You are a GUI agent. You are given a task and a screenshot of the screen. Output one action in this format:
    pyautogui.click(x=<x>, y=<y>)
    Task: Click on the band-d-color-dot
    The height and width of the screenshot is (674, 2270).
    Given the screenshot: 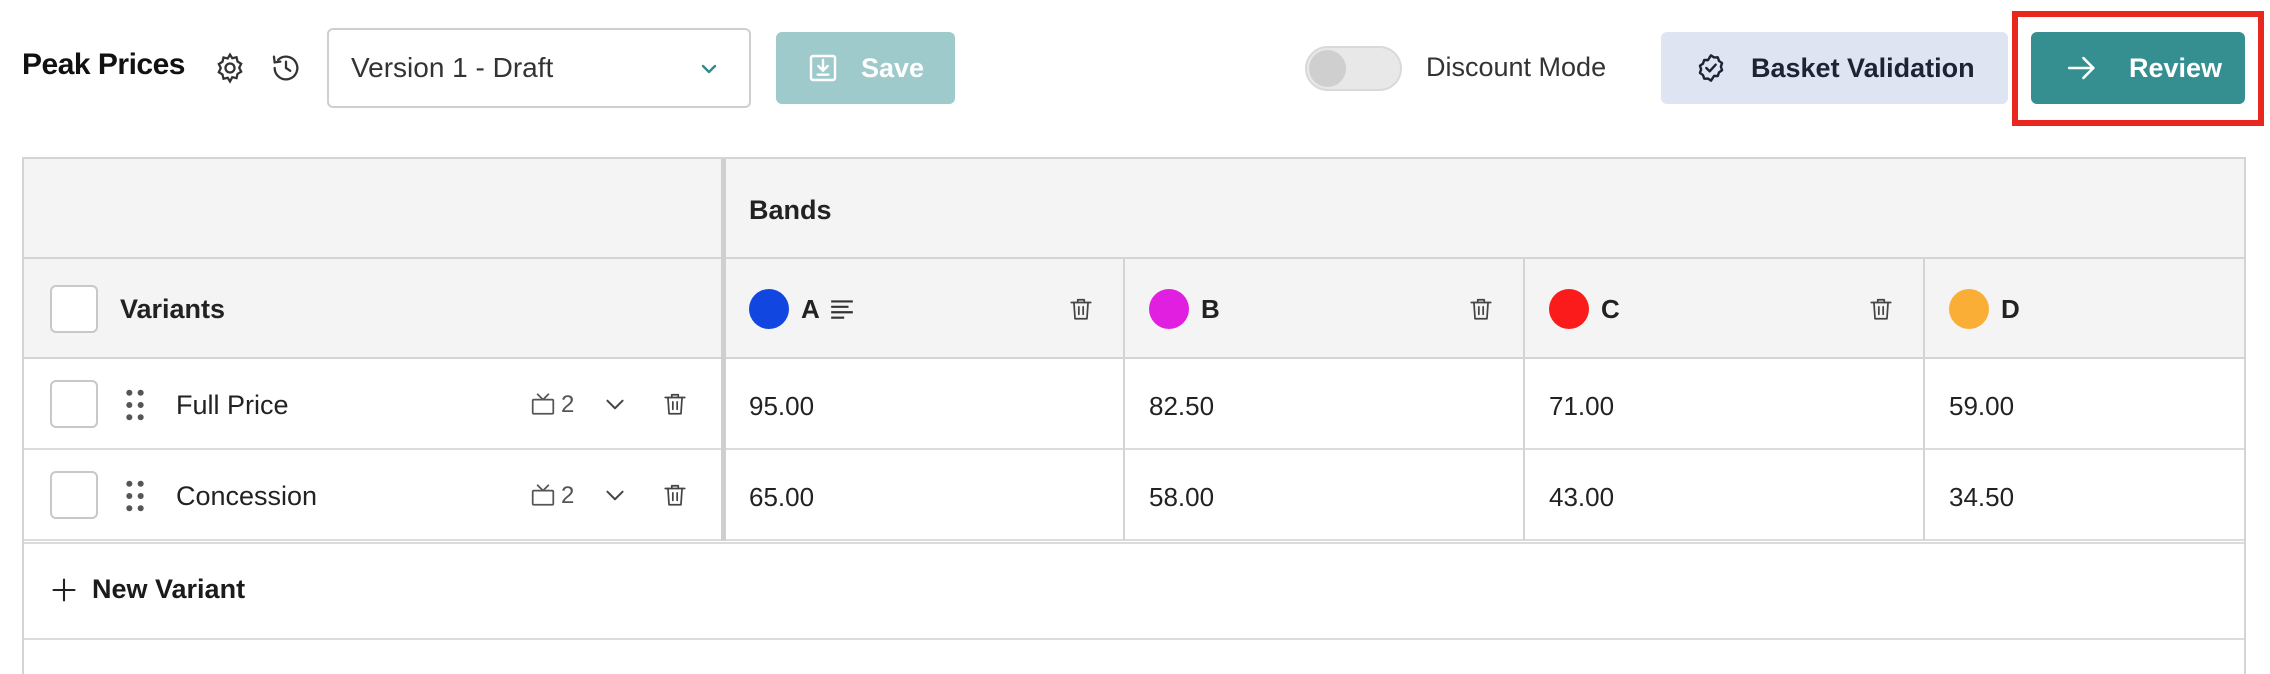 What is the action you would take?
    pyautogui.click(x=1969, y=309)
    